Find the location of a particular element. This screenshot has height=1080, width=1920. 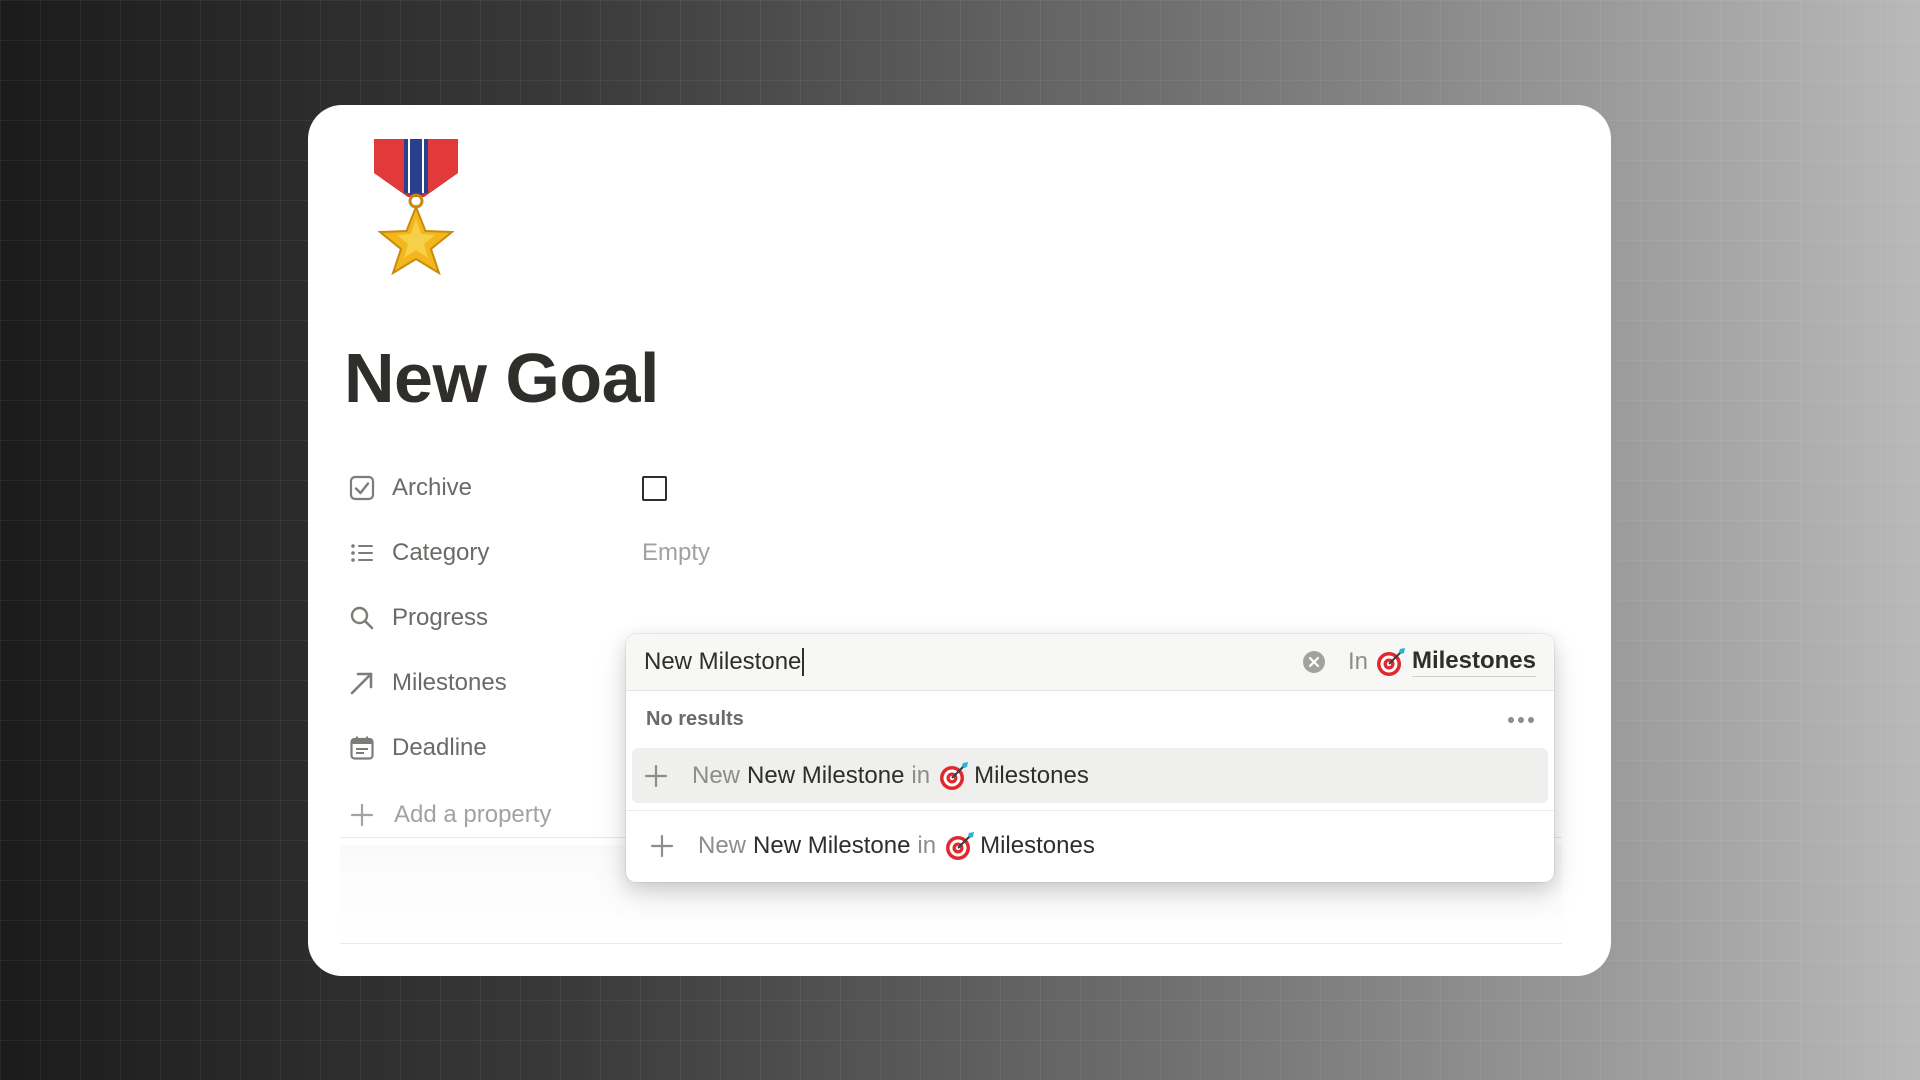

property-label: Category is located at coordinates (441, 552).